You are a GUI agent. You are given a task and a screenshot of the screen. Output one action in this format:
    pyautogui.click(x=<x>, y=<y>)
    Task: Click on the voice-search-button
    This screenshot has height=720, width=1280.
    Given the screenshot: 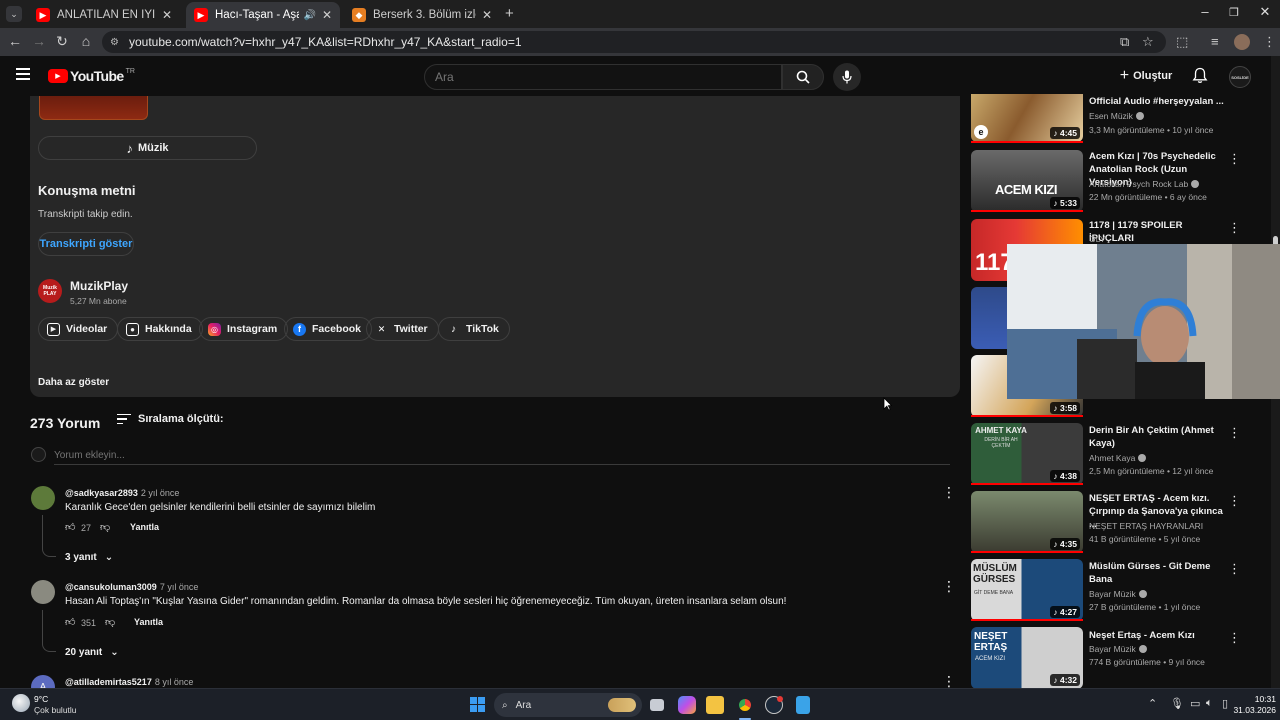 What is the action you would take?
    pyautogui.click(x=847, y=77)
    